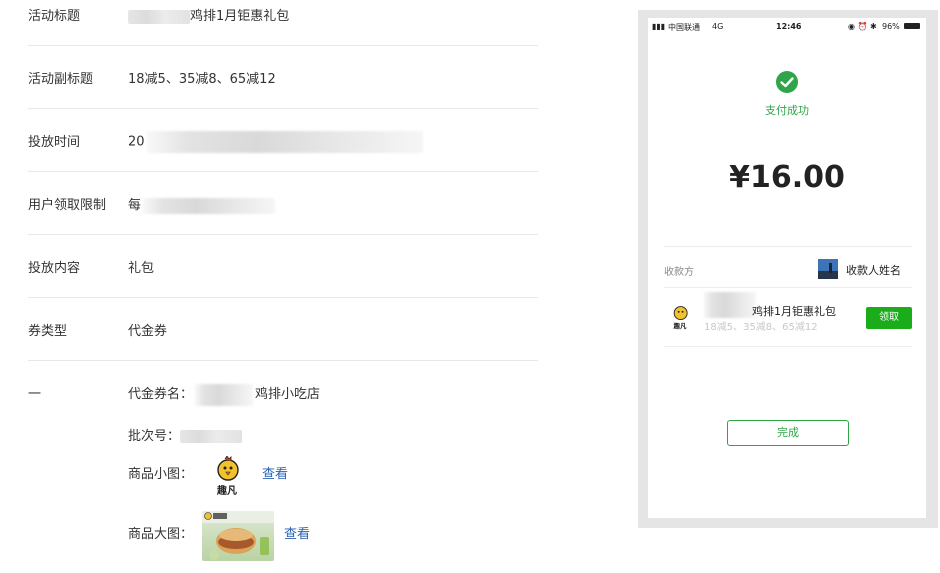  I want to click on batch-line: 批次号：, so click(185, 434).